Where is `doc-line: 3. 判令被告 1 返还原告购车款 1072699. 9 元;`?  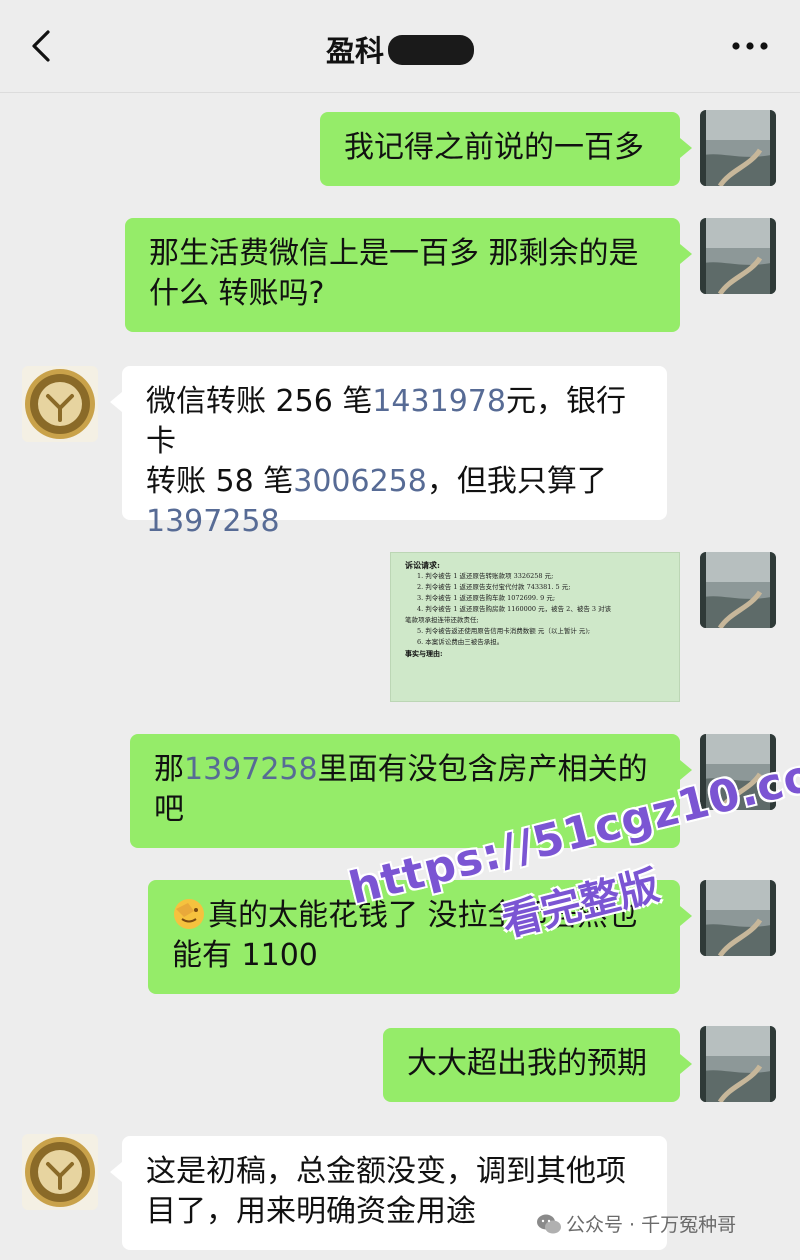 doc-line: 3. 判令被告 1 返还原告购车款 1072699. 9 元; is located at coordinates (486, 598).